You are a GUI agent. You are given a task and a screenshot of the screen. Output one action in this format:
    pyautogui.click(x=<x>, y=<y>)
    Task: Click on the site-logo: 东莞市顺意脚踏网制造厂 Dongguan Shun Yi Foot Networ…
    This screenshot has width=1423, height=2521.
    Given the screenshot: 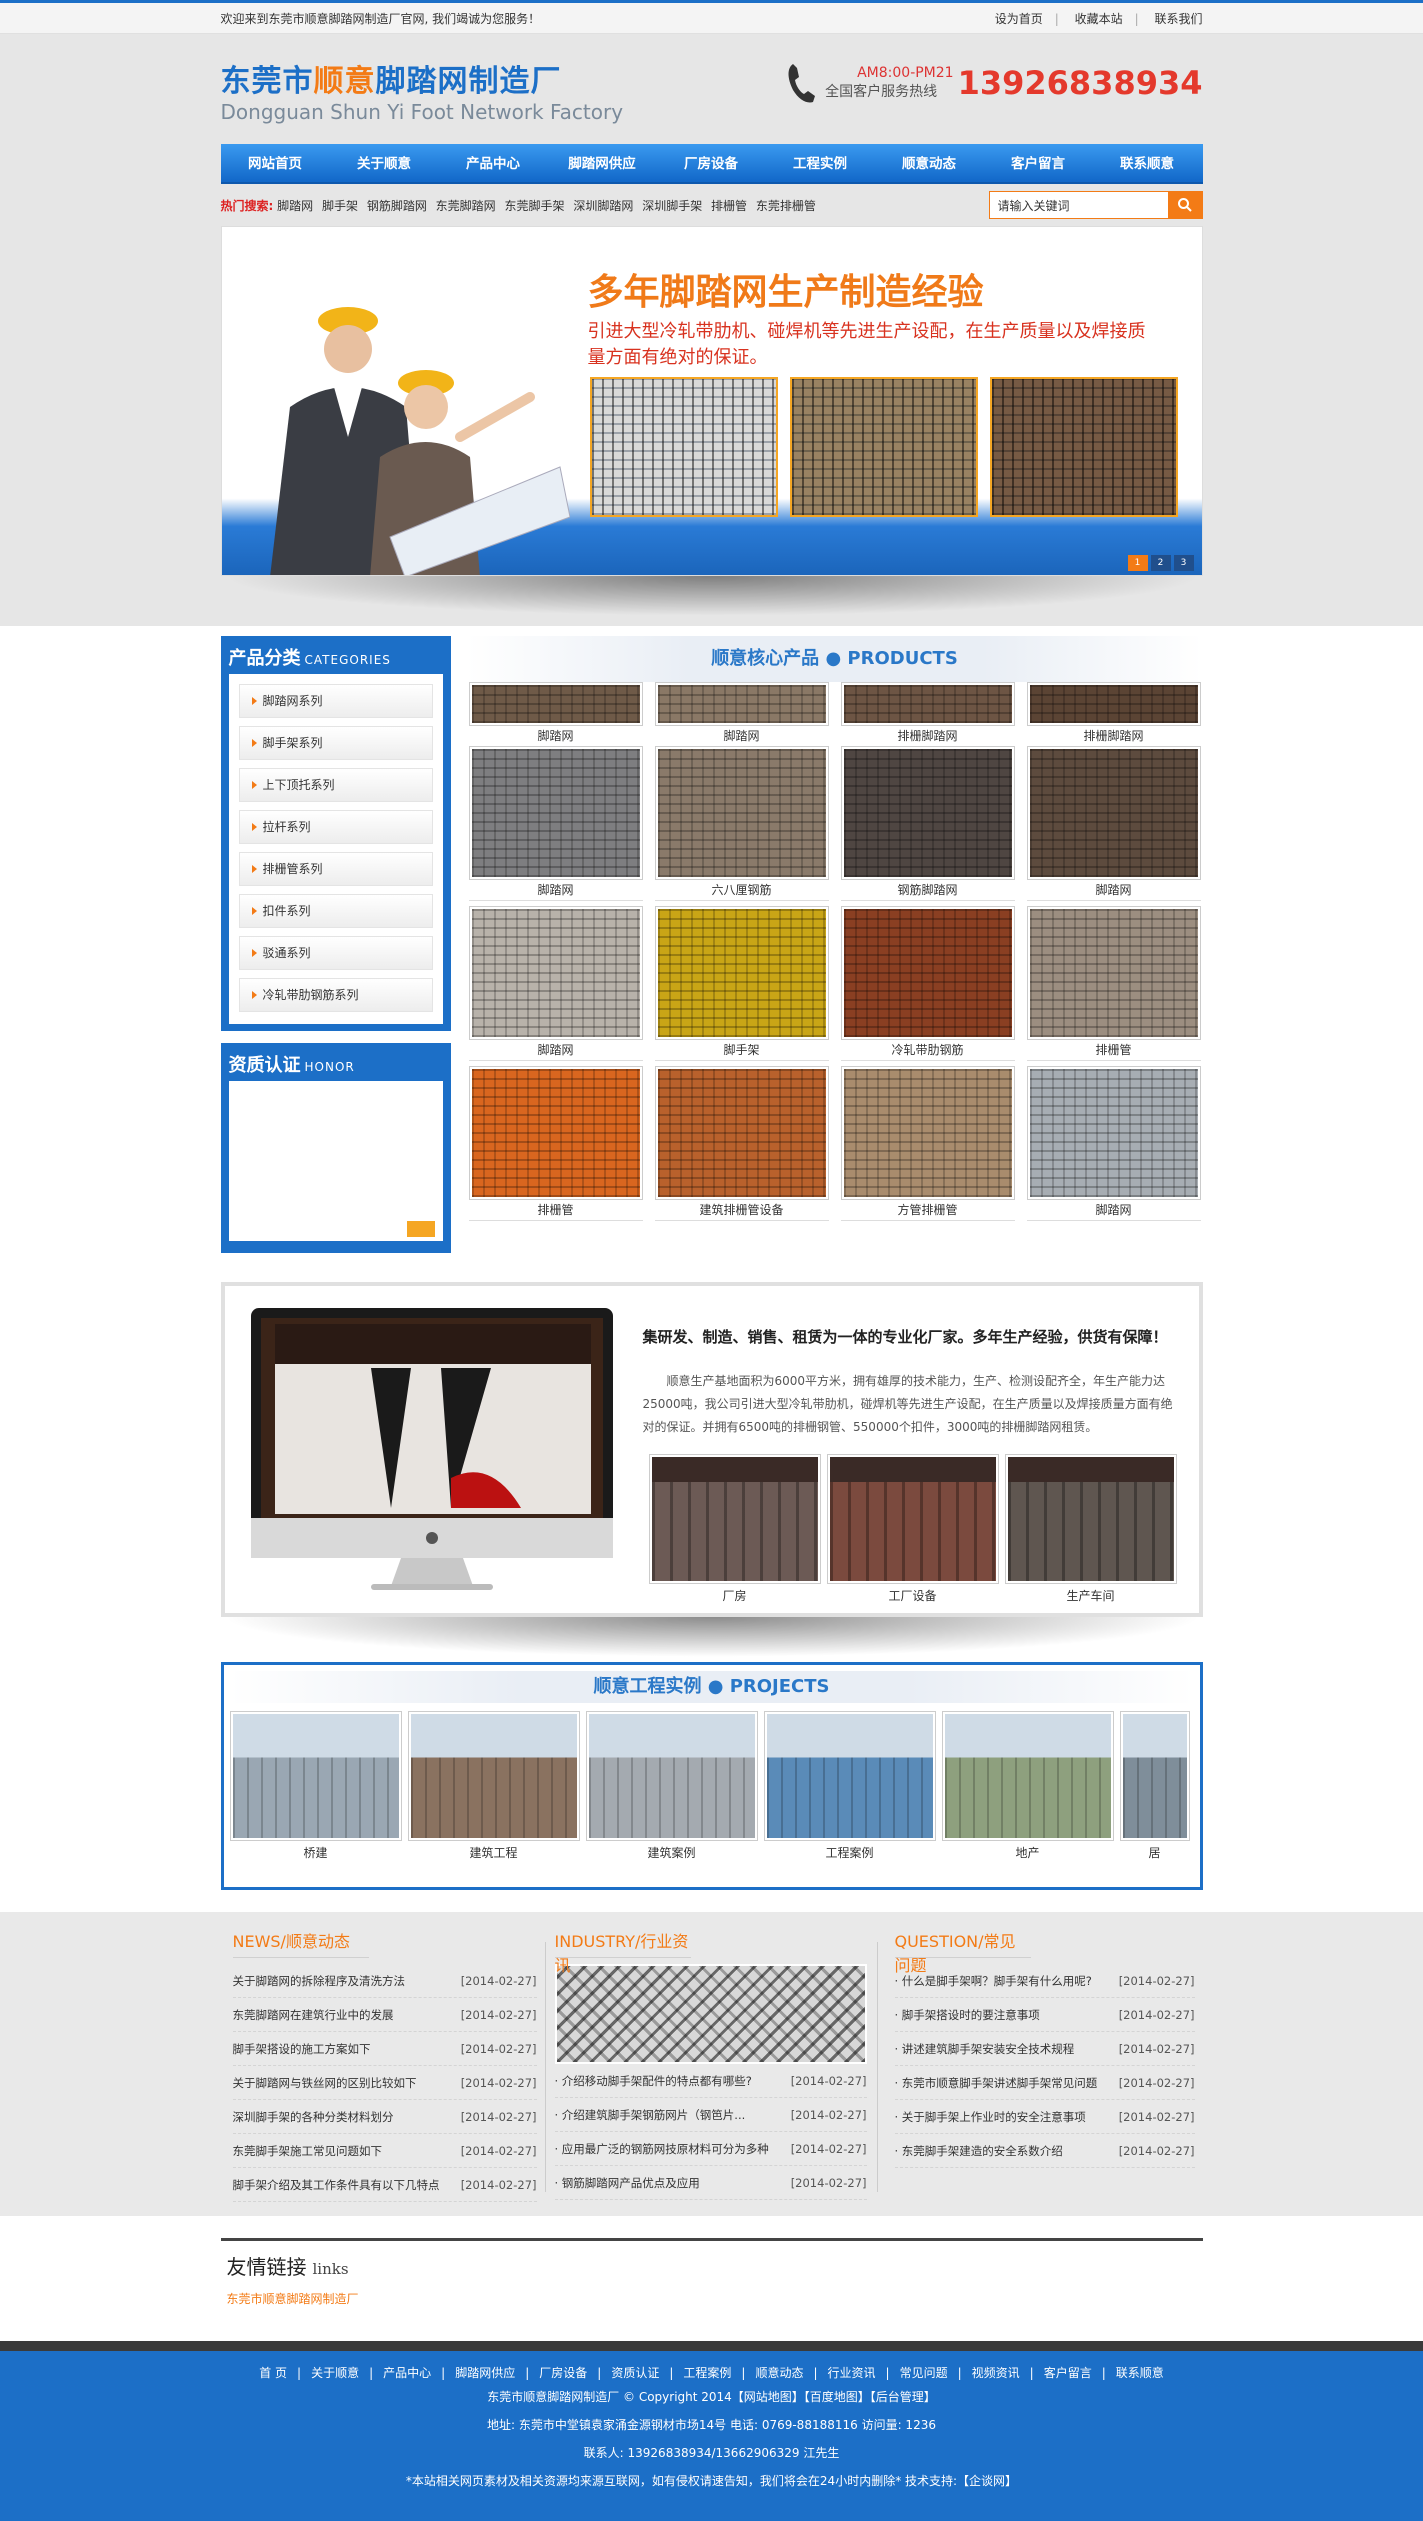 What is the action you would take?
    pyautogui.click(x=422, y=90)
    